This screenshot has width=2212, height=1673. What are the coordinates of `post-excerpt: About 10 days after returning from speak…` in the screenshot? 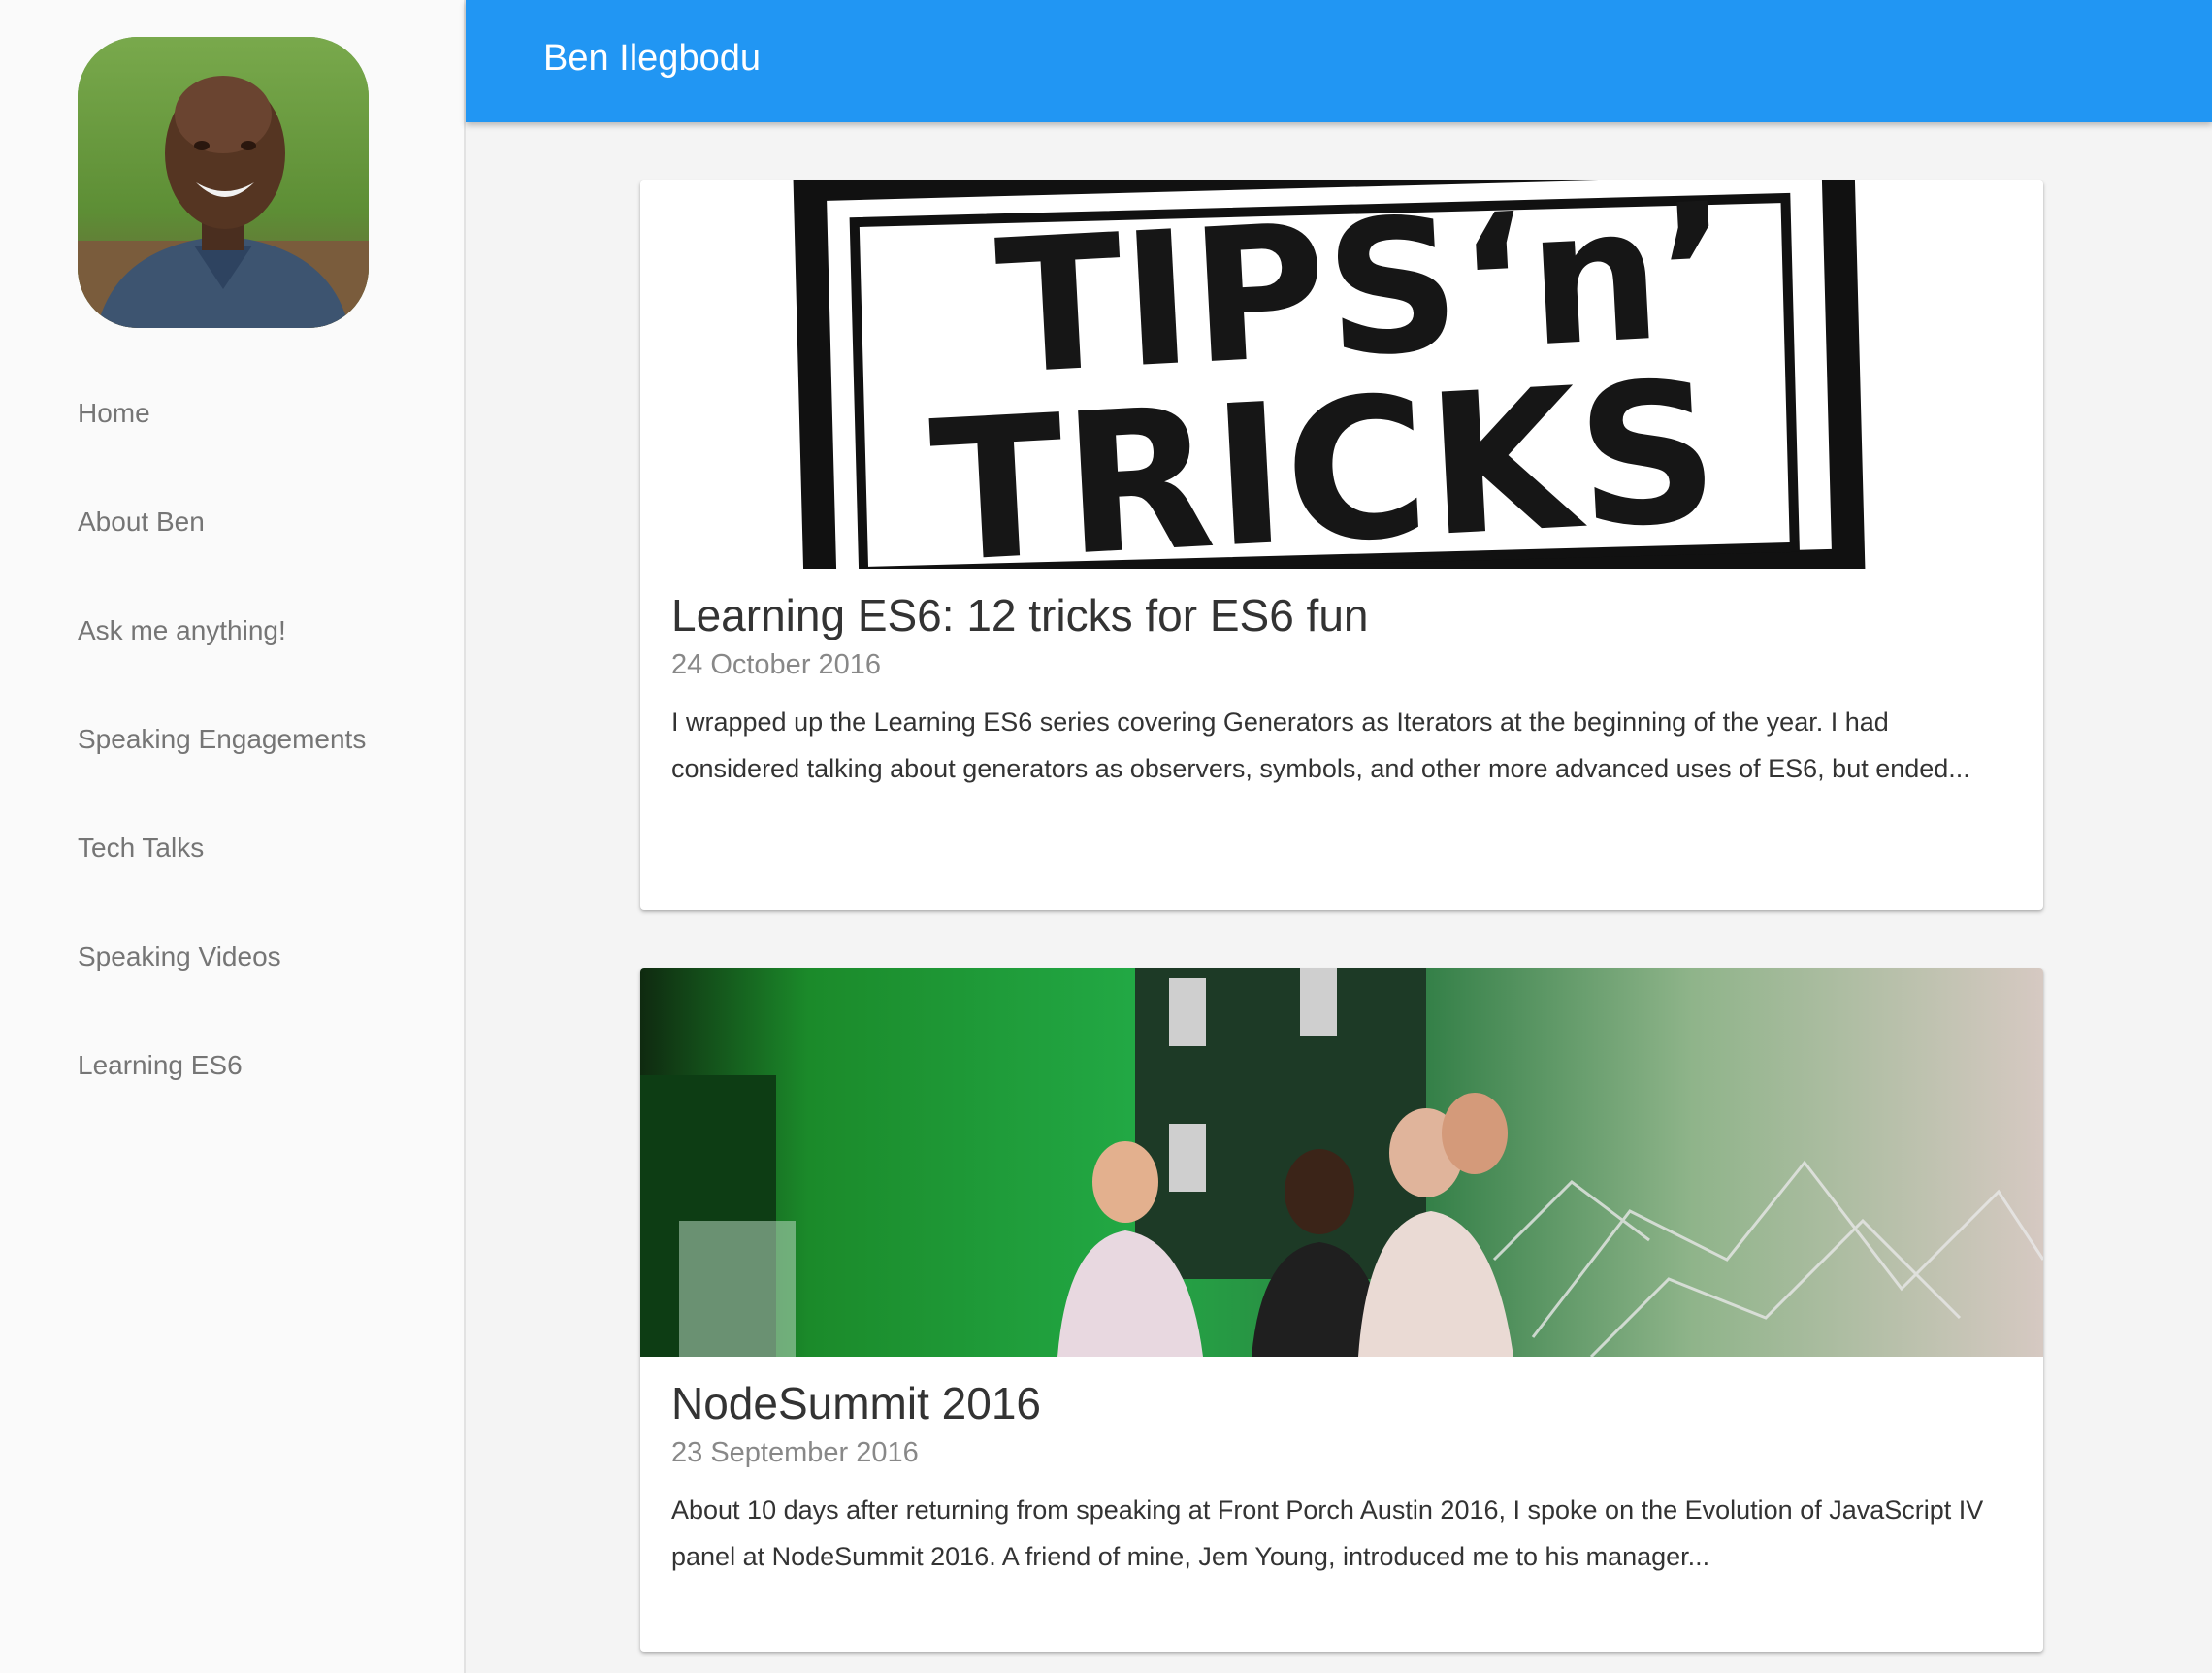 It's located at (1328, 1533).